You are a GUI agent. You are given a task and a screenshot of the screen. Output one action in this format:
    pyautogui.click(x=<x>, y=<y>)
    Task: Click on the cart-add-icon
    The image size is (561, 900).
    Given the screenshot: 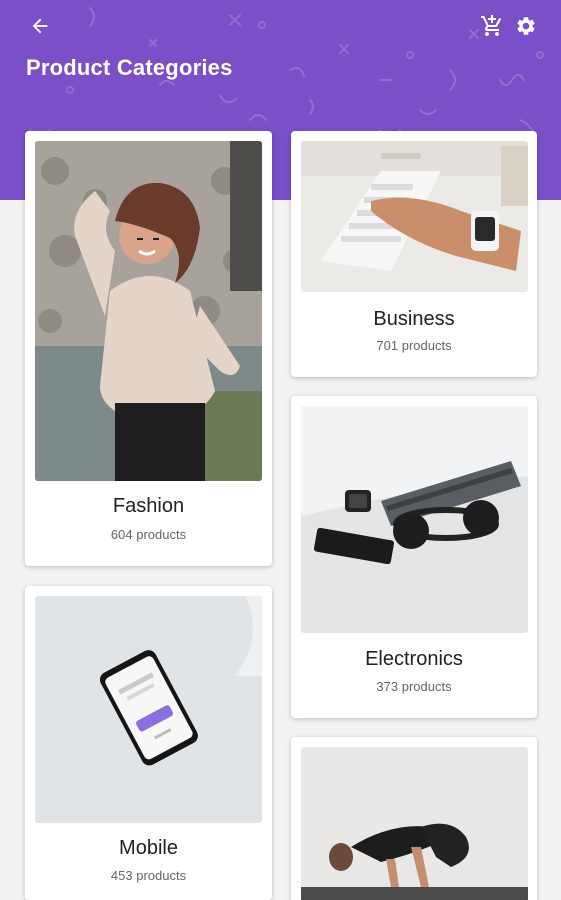 What is the action you would take?
    pyautogui.click(x=491, y=25)
    